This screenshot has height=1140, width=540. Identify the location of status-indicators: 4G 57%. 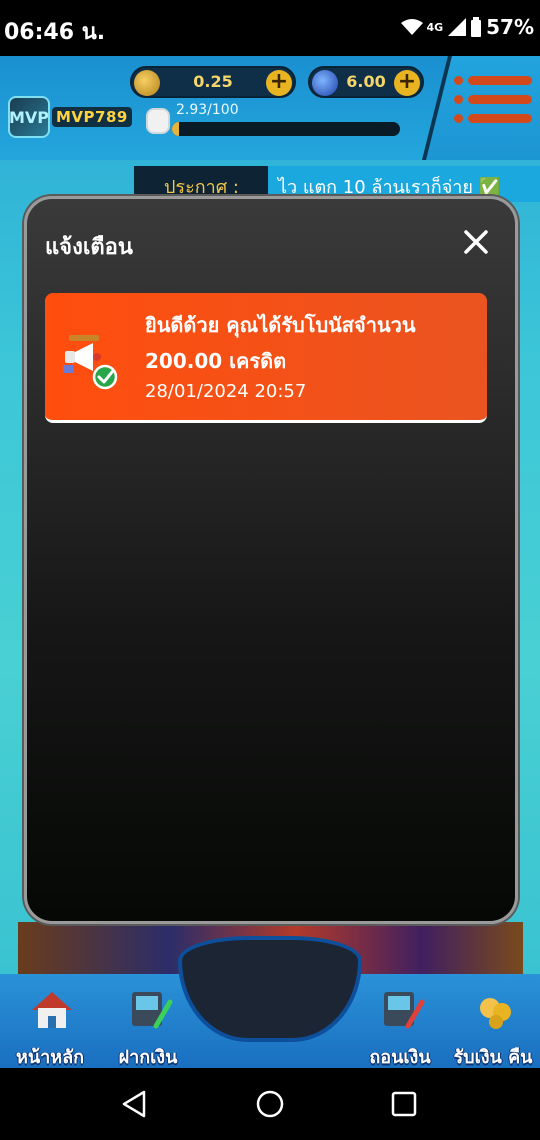
(467, 27).